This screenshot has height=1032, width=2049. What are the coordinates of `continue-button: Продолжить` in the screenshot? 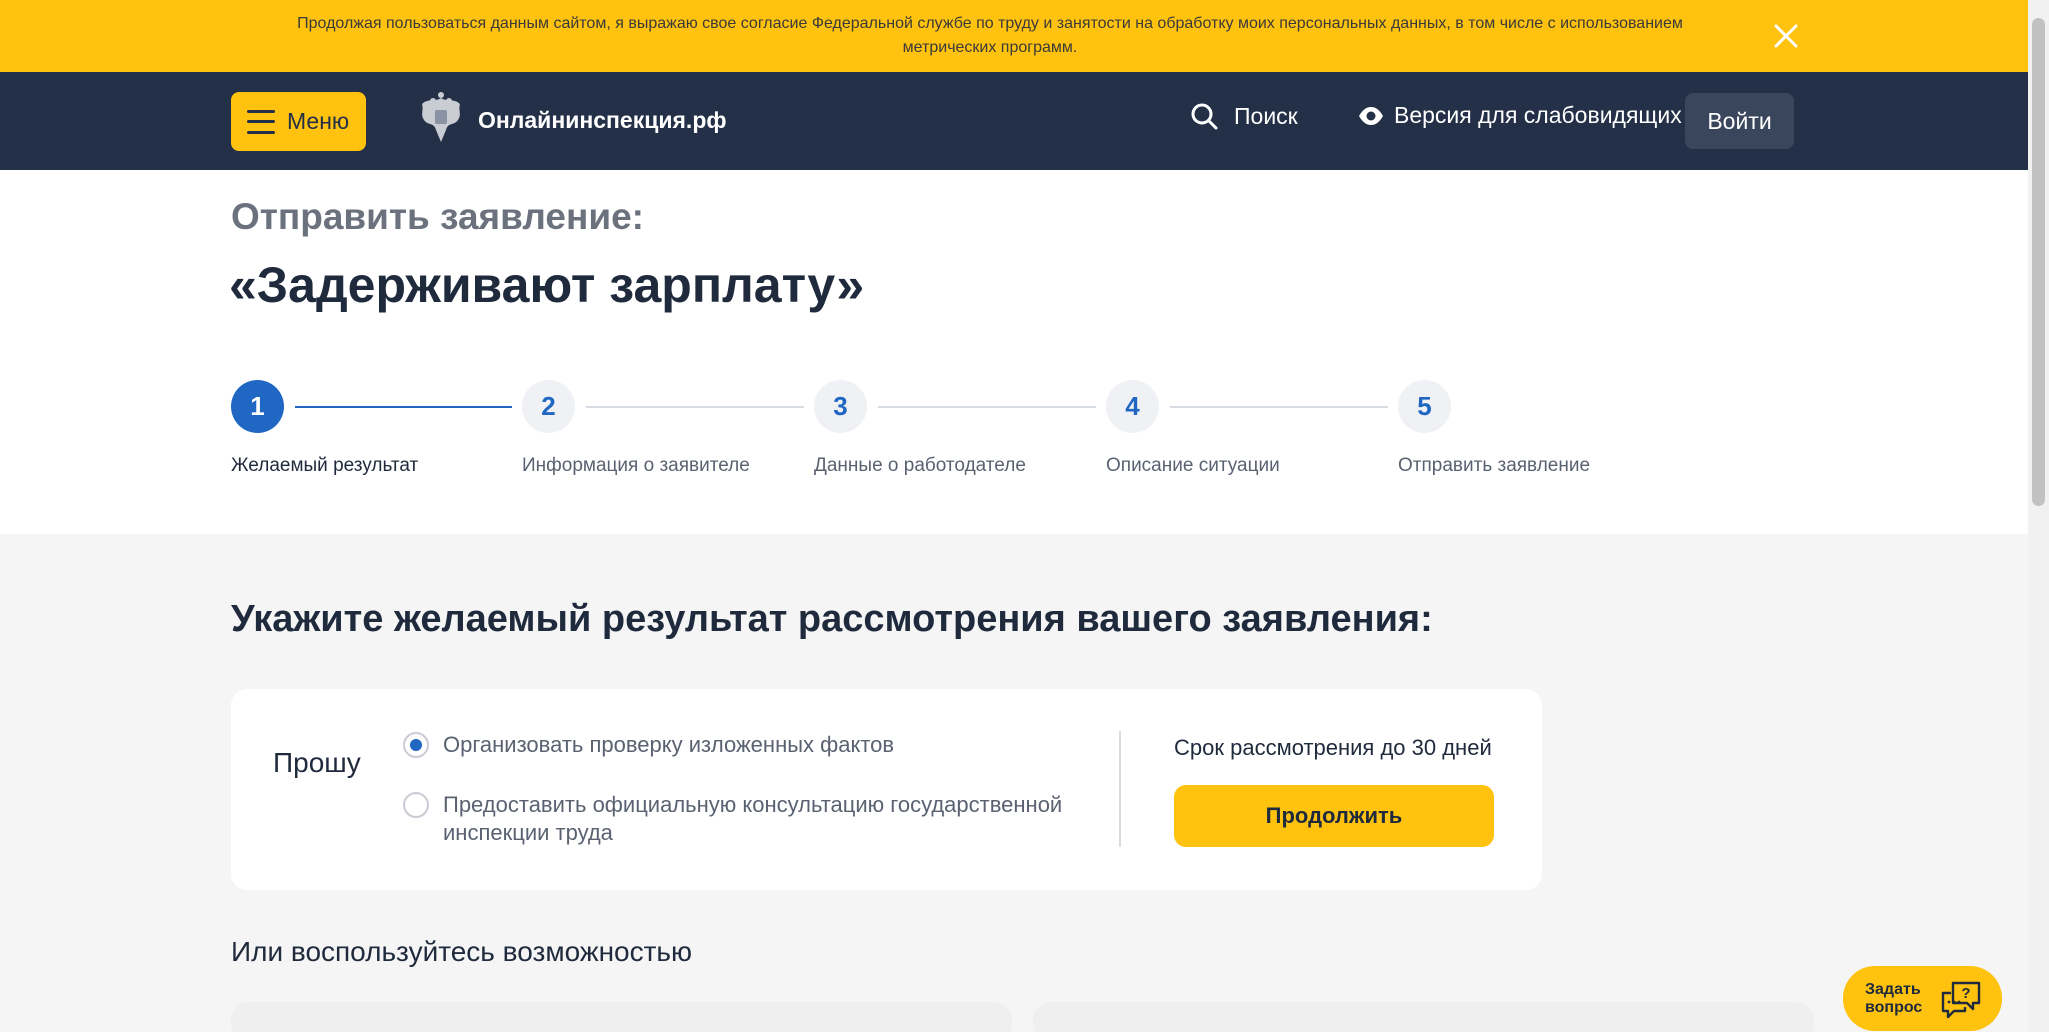 It's located at (1334, 816).